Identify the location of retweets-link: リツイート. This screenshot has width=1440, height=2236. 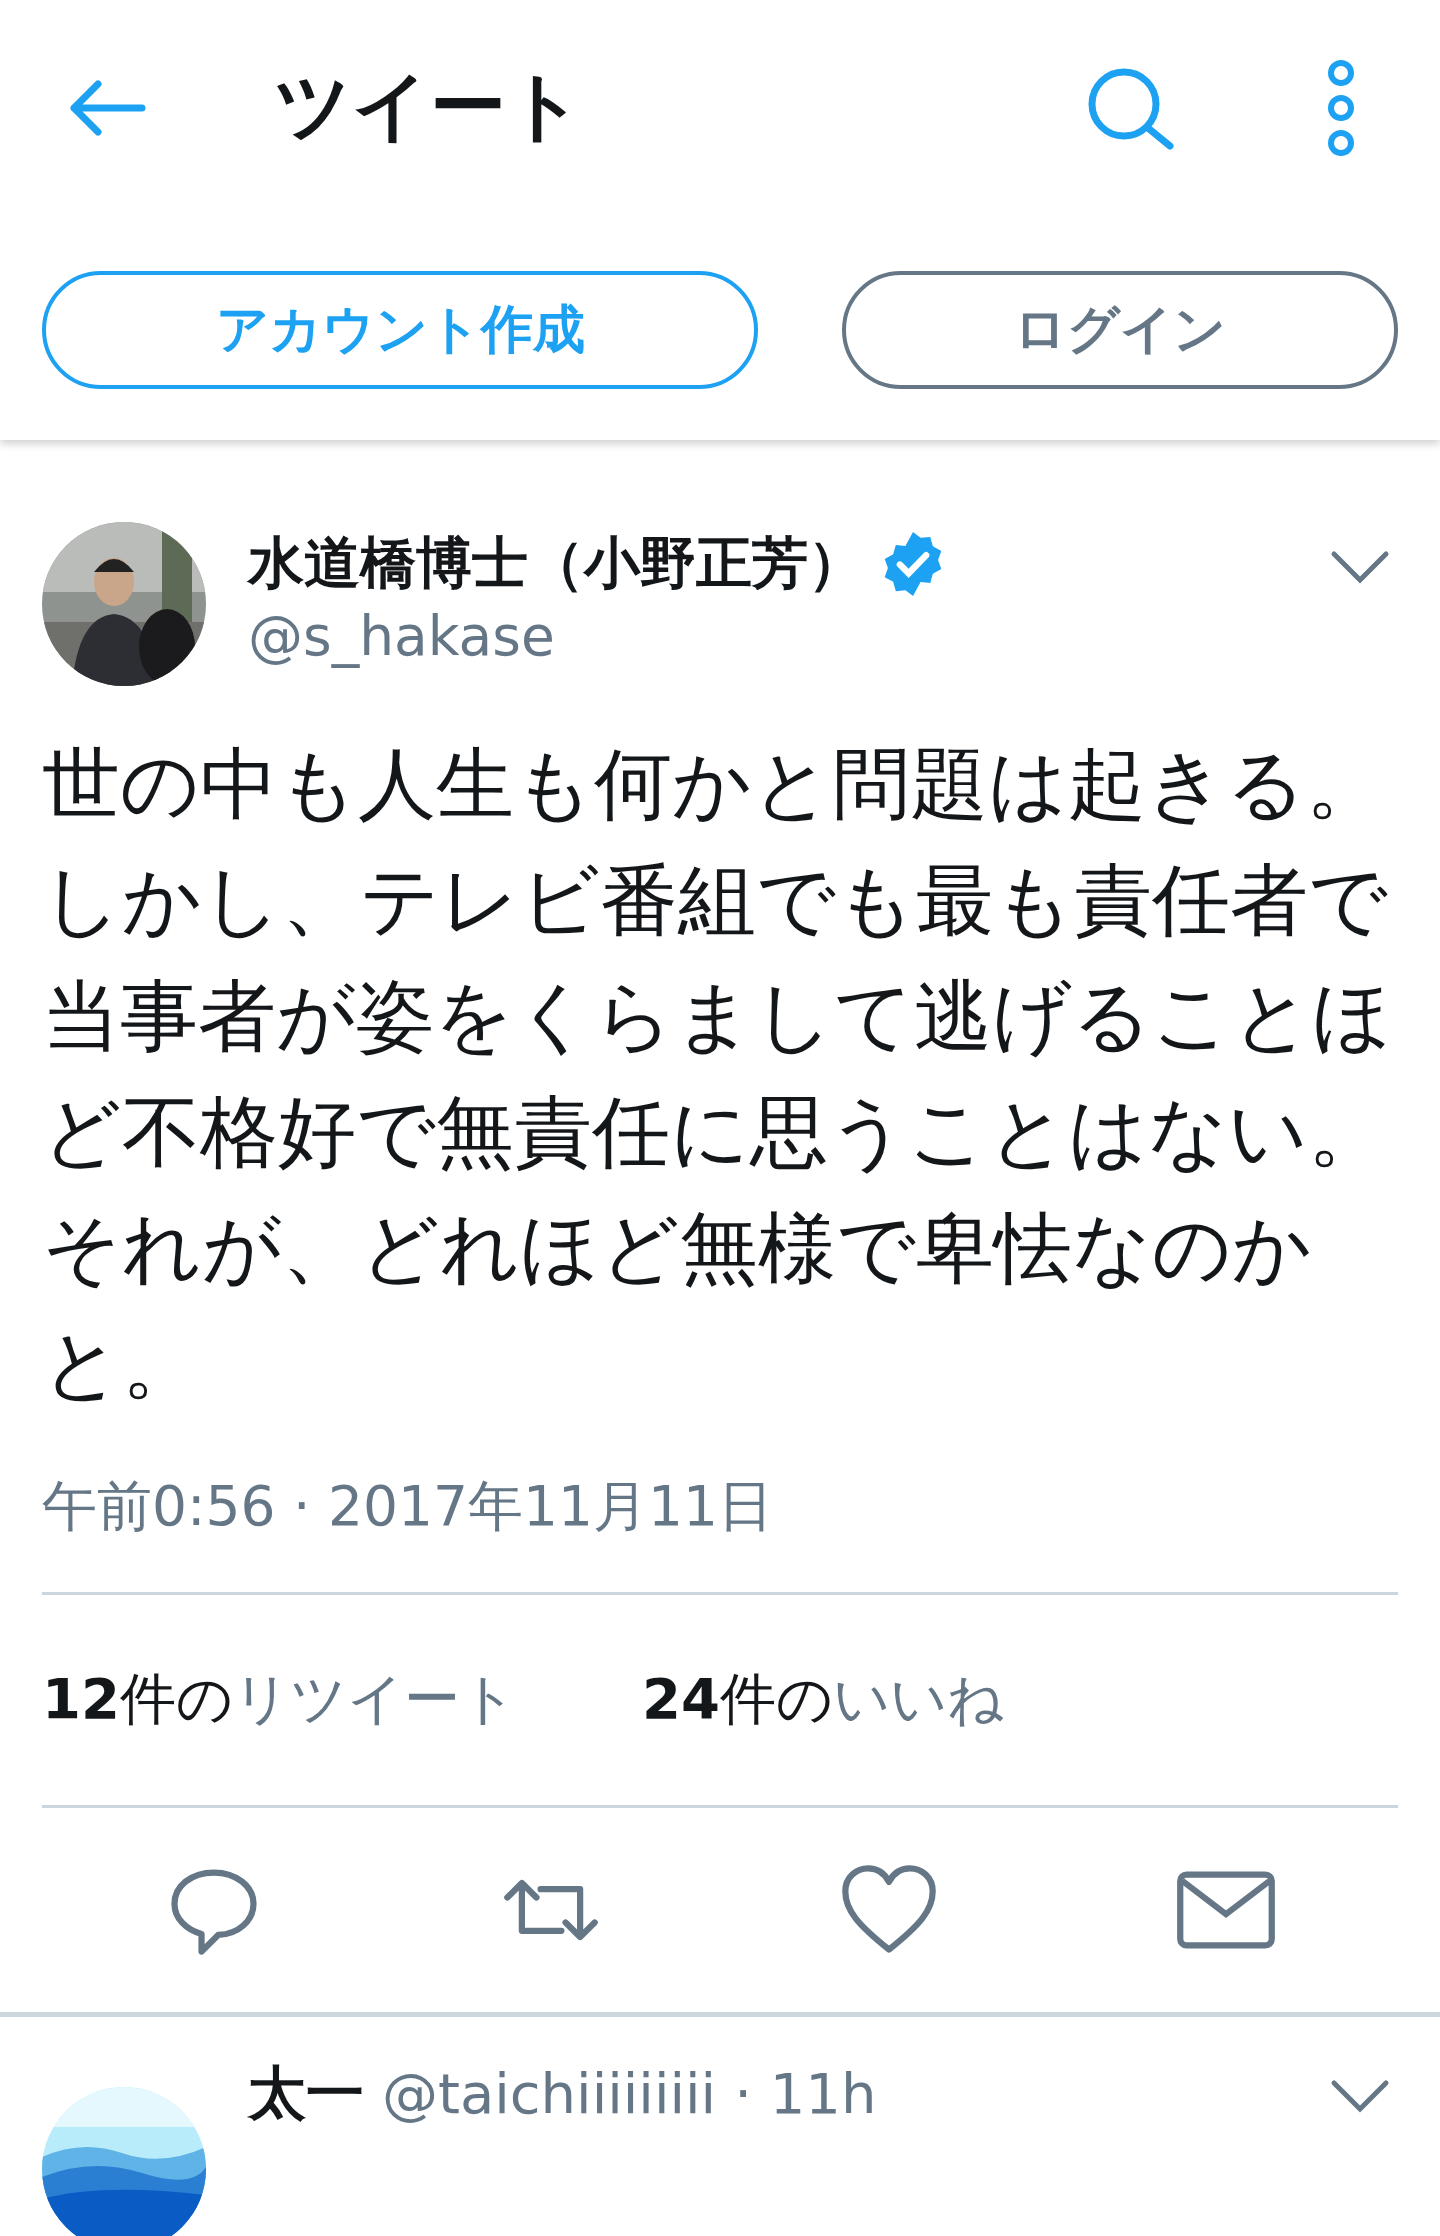
(374, 1698).